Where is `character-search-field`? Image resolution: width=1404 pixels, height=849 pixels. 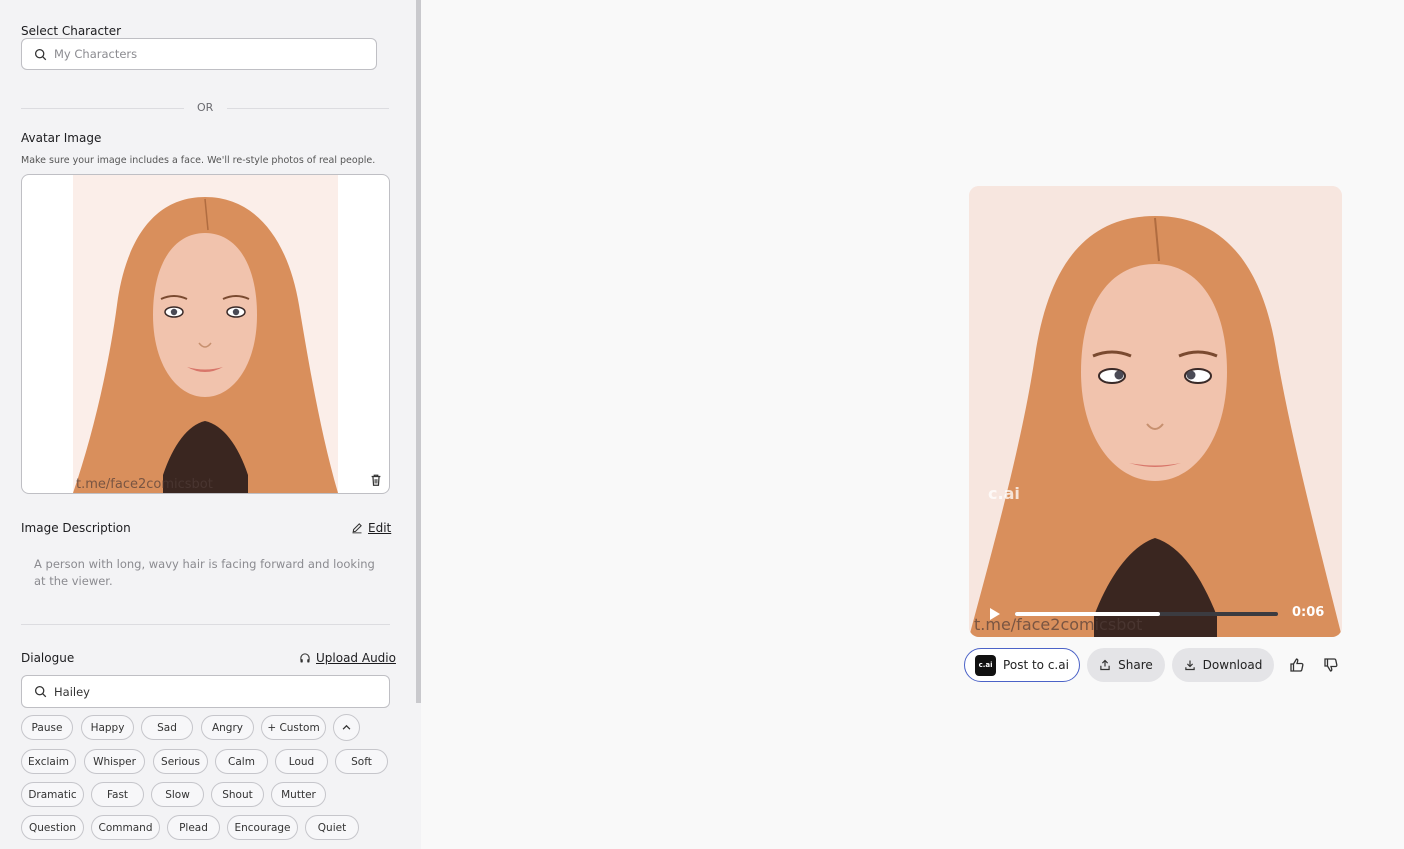
character-search-field is located at coordinates (199, 54).